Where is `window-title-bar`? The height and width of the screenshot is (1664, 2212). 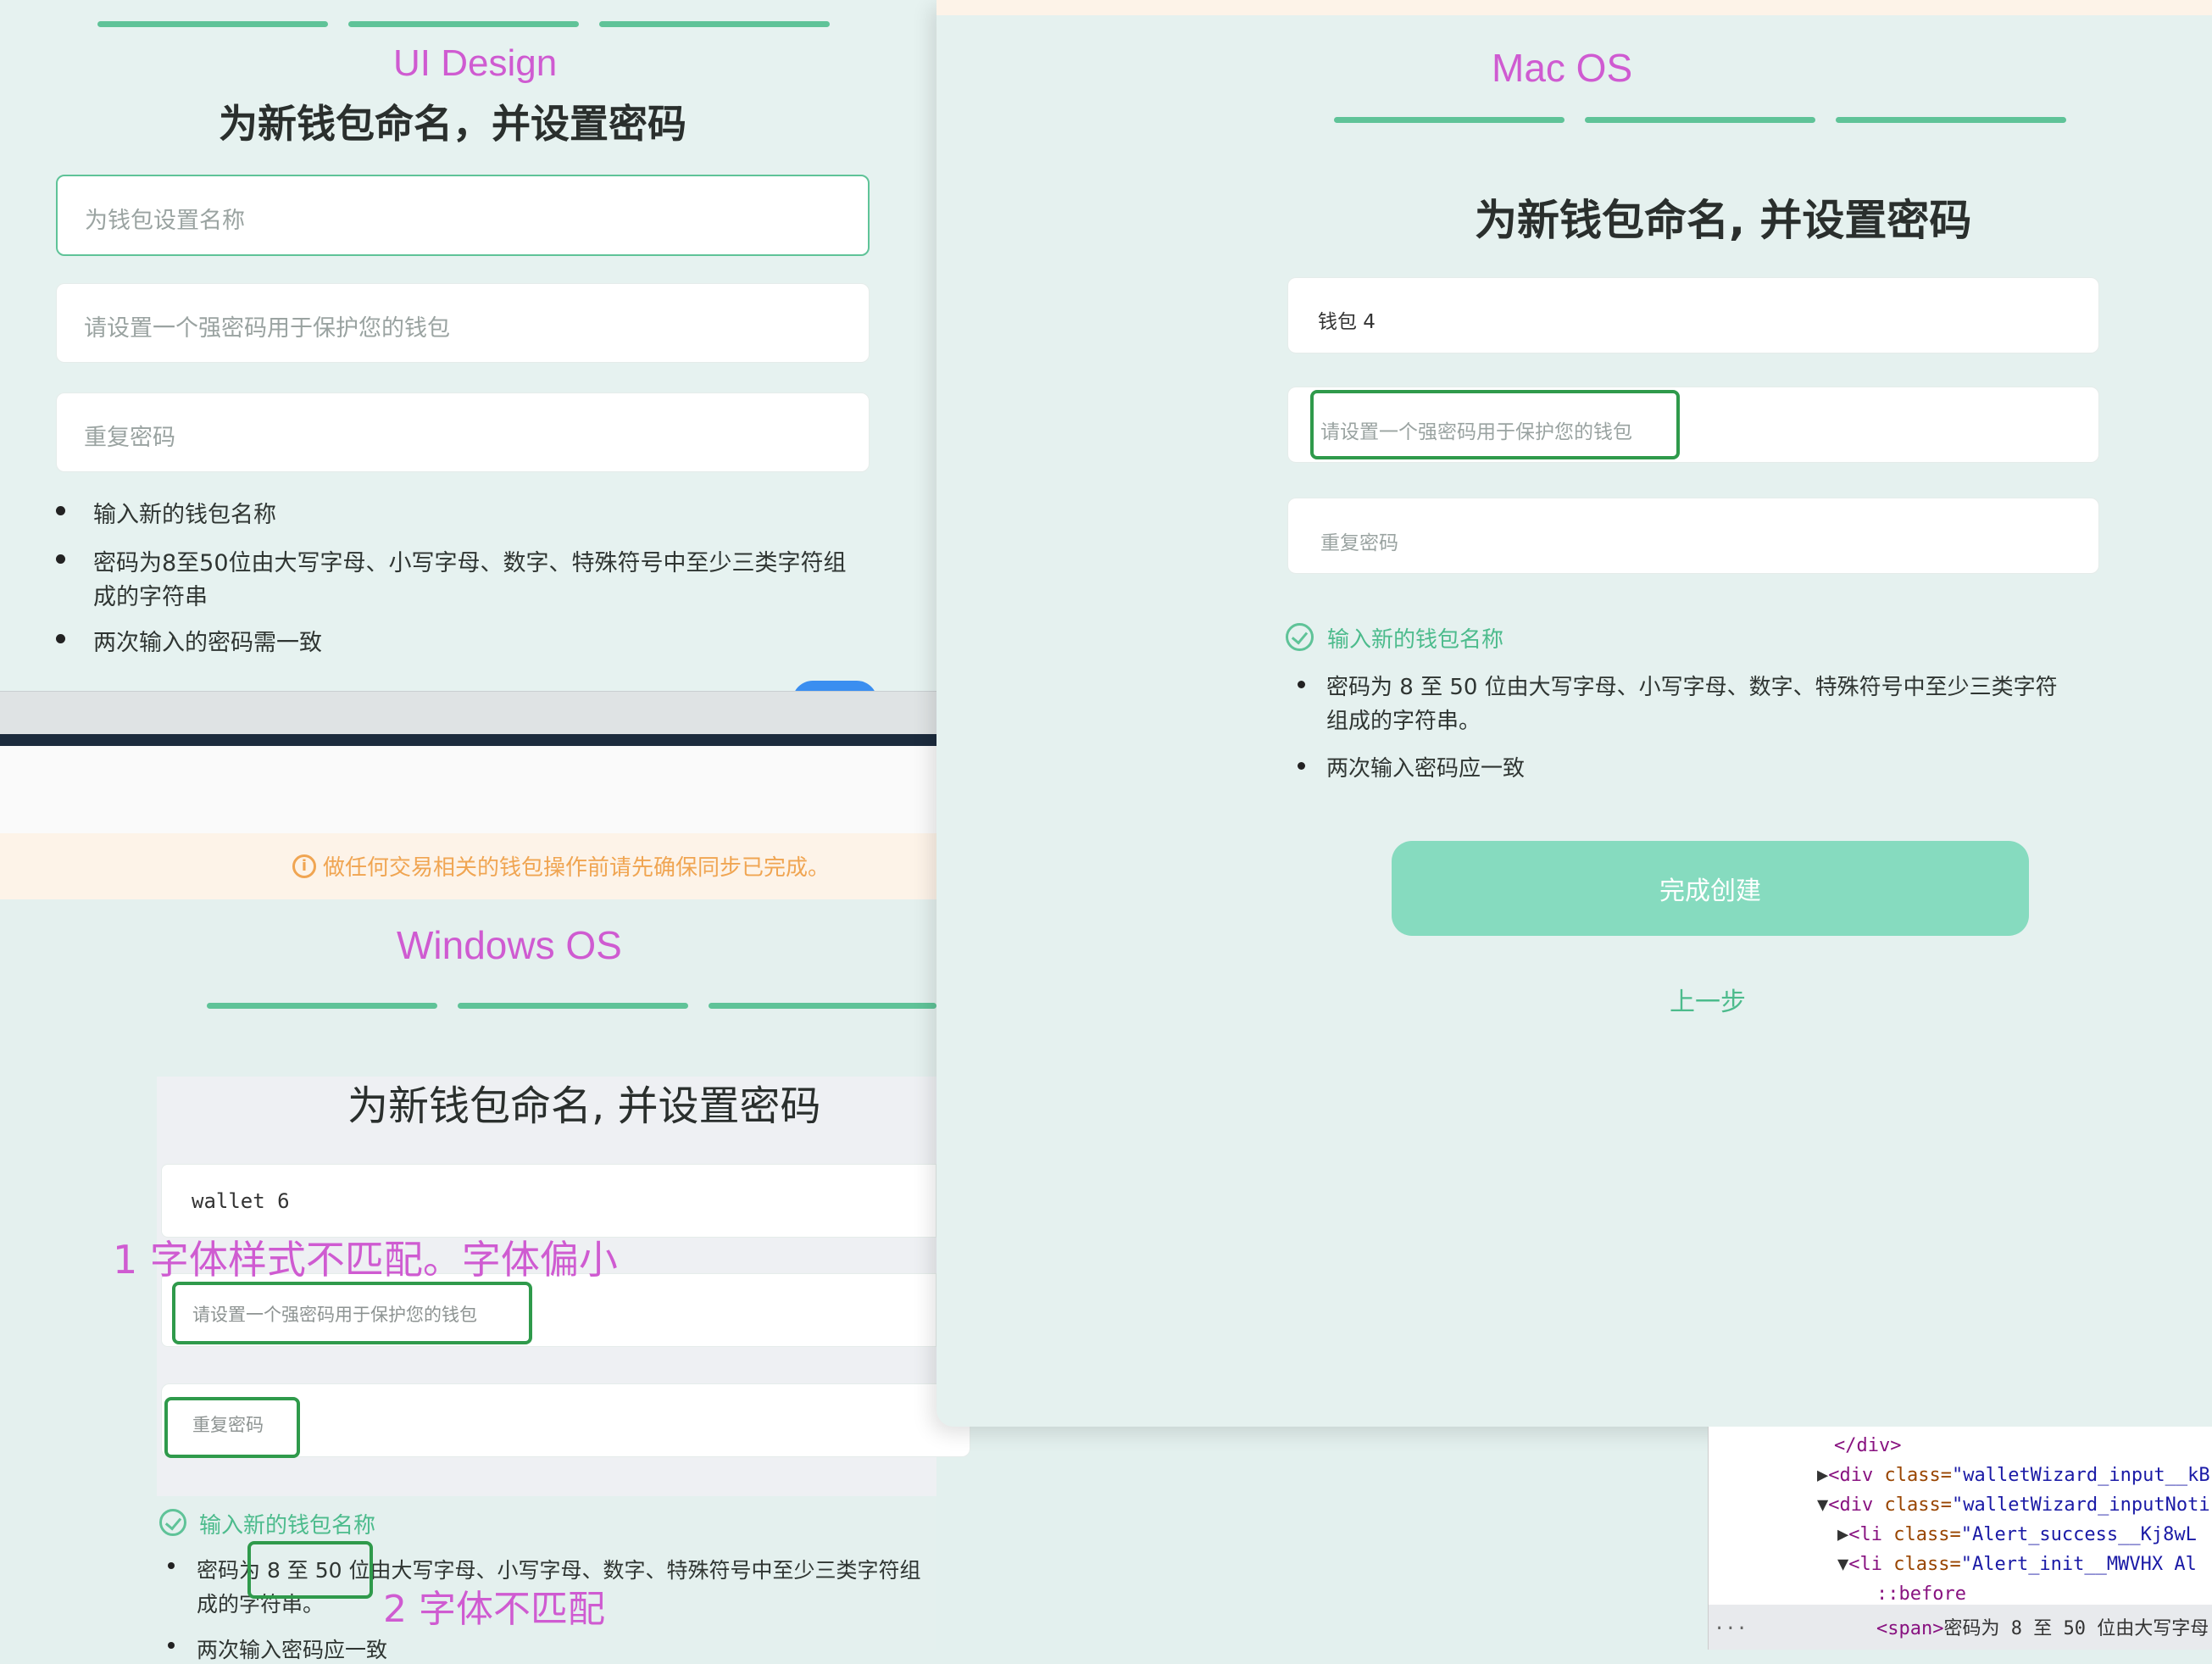 window-title-bar is located at coordinates (468, 740).